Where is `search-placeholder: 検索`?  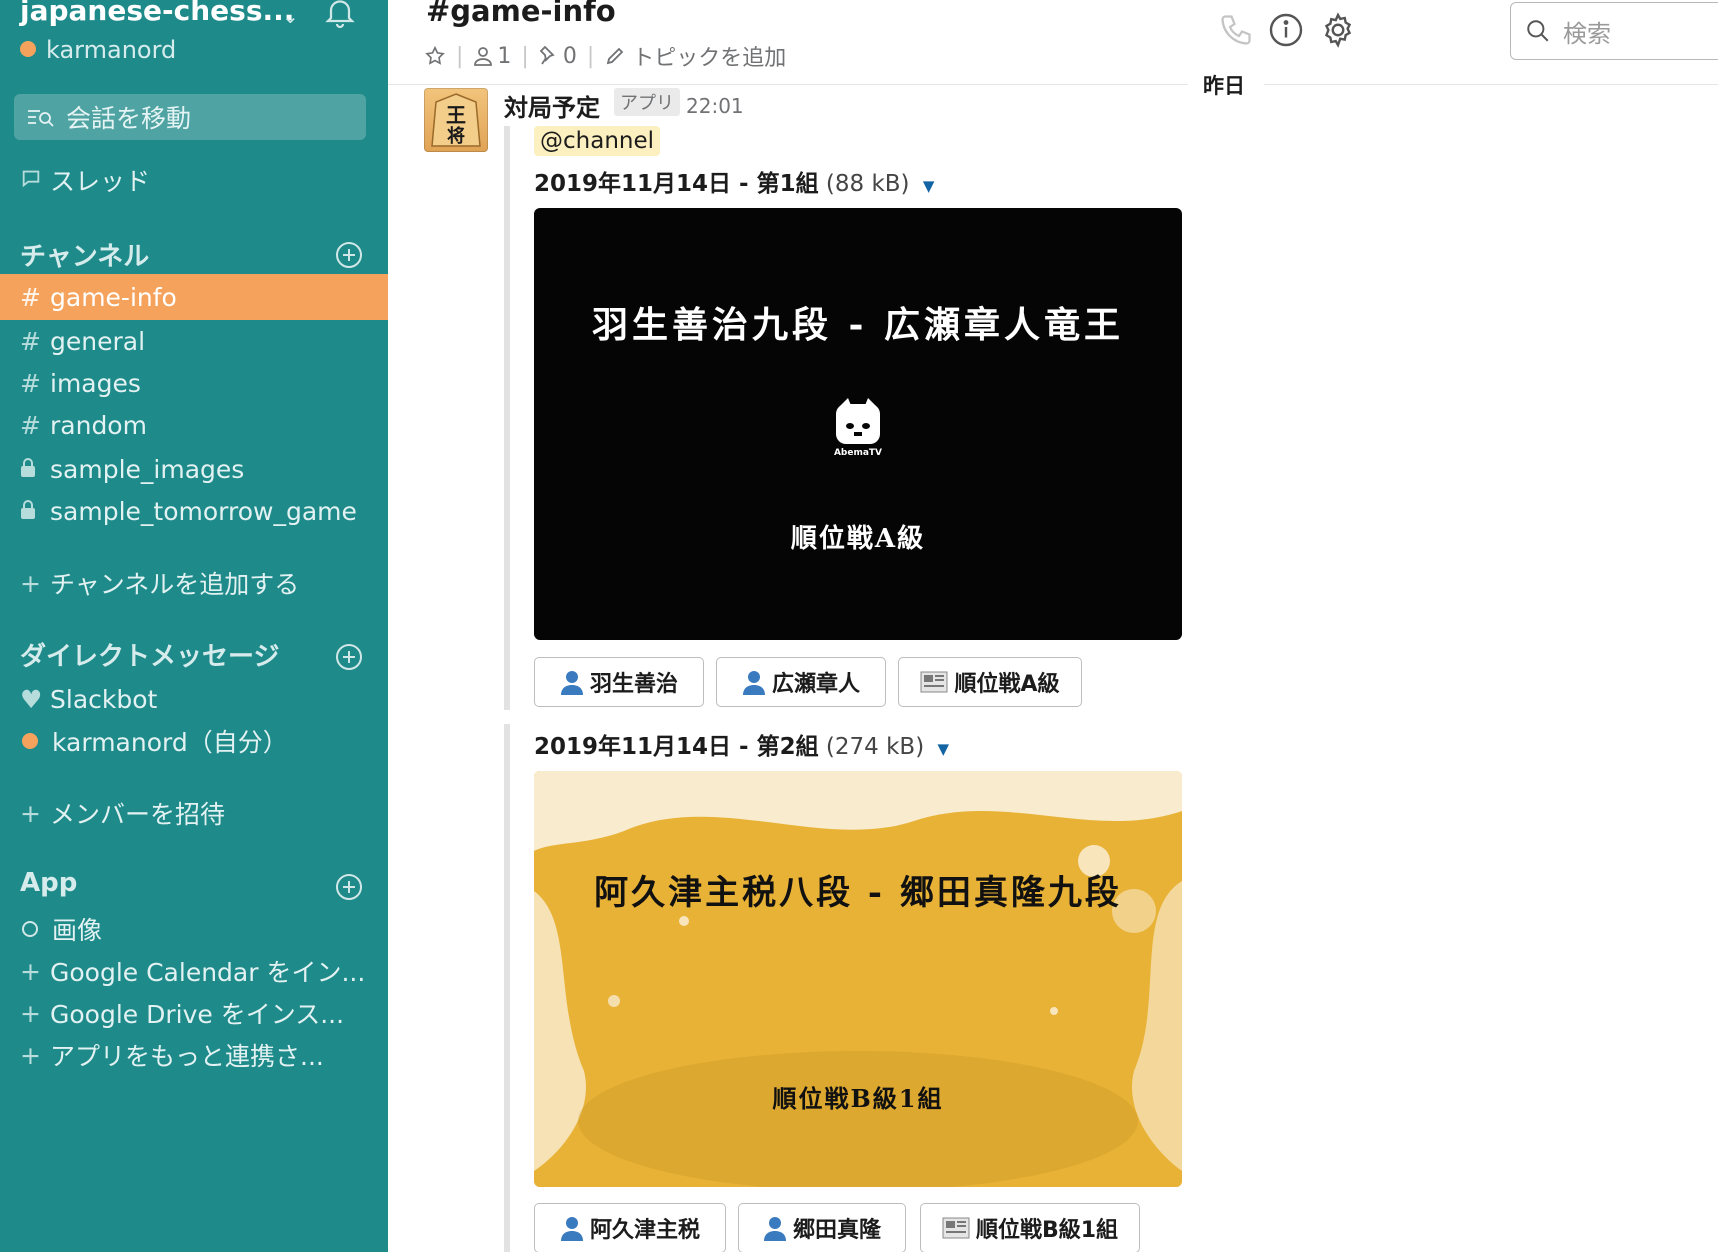
search-placeholder: 検索 is located at coordinates (1587, 33).